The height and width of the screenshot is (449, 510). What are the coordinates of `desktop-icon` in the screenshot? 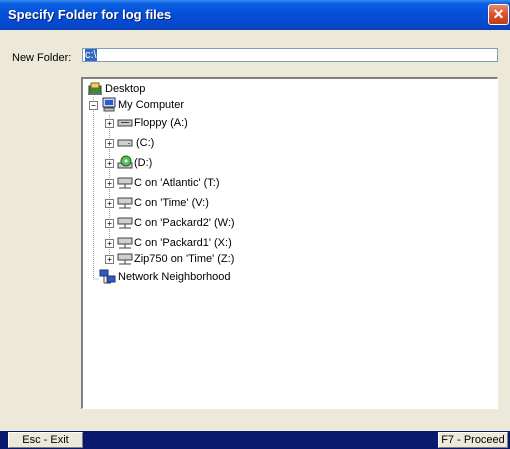 It's located at (95, 88).